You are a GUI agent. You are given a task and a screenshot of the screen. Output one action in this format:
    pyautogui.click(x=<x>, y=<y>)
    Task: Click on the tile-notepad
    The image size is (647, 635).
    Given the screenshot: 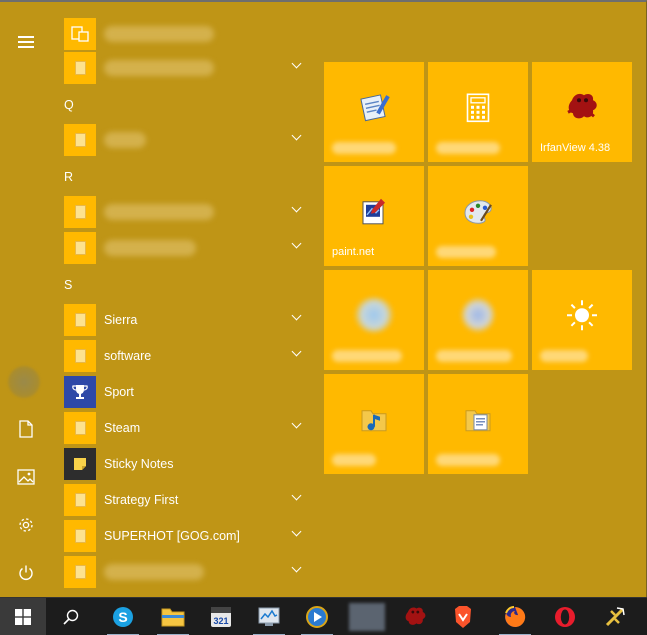 What is the action you would take?
    pyautogui.click(x=374, y=112)
    